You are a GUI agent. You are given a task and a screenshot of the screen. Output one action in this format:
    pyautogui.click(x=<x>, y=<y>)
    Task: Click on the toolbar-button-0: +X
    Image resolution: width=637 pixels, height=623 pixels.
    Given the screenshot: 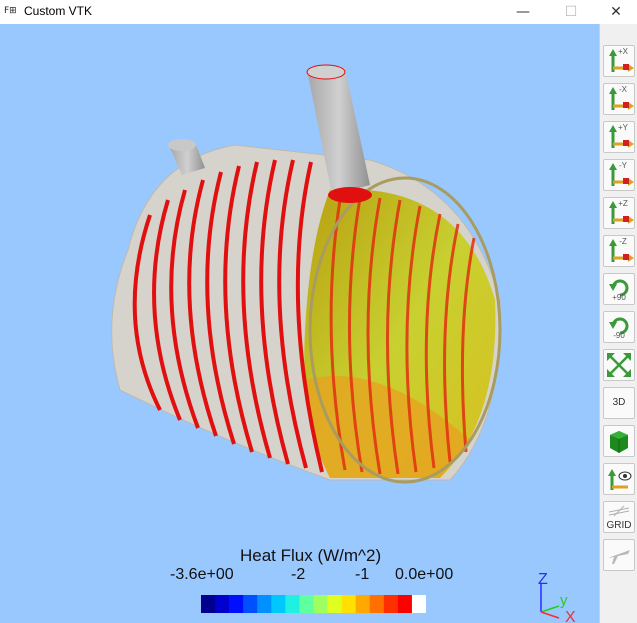 What is the action you would take?
    pyautogui.click(x=619, y=61)
    